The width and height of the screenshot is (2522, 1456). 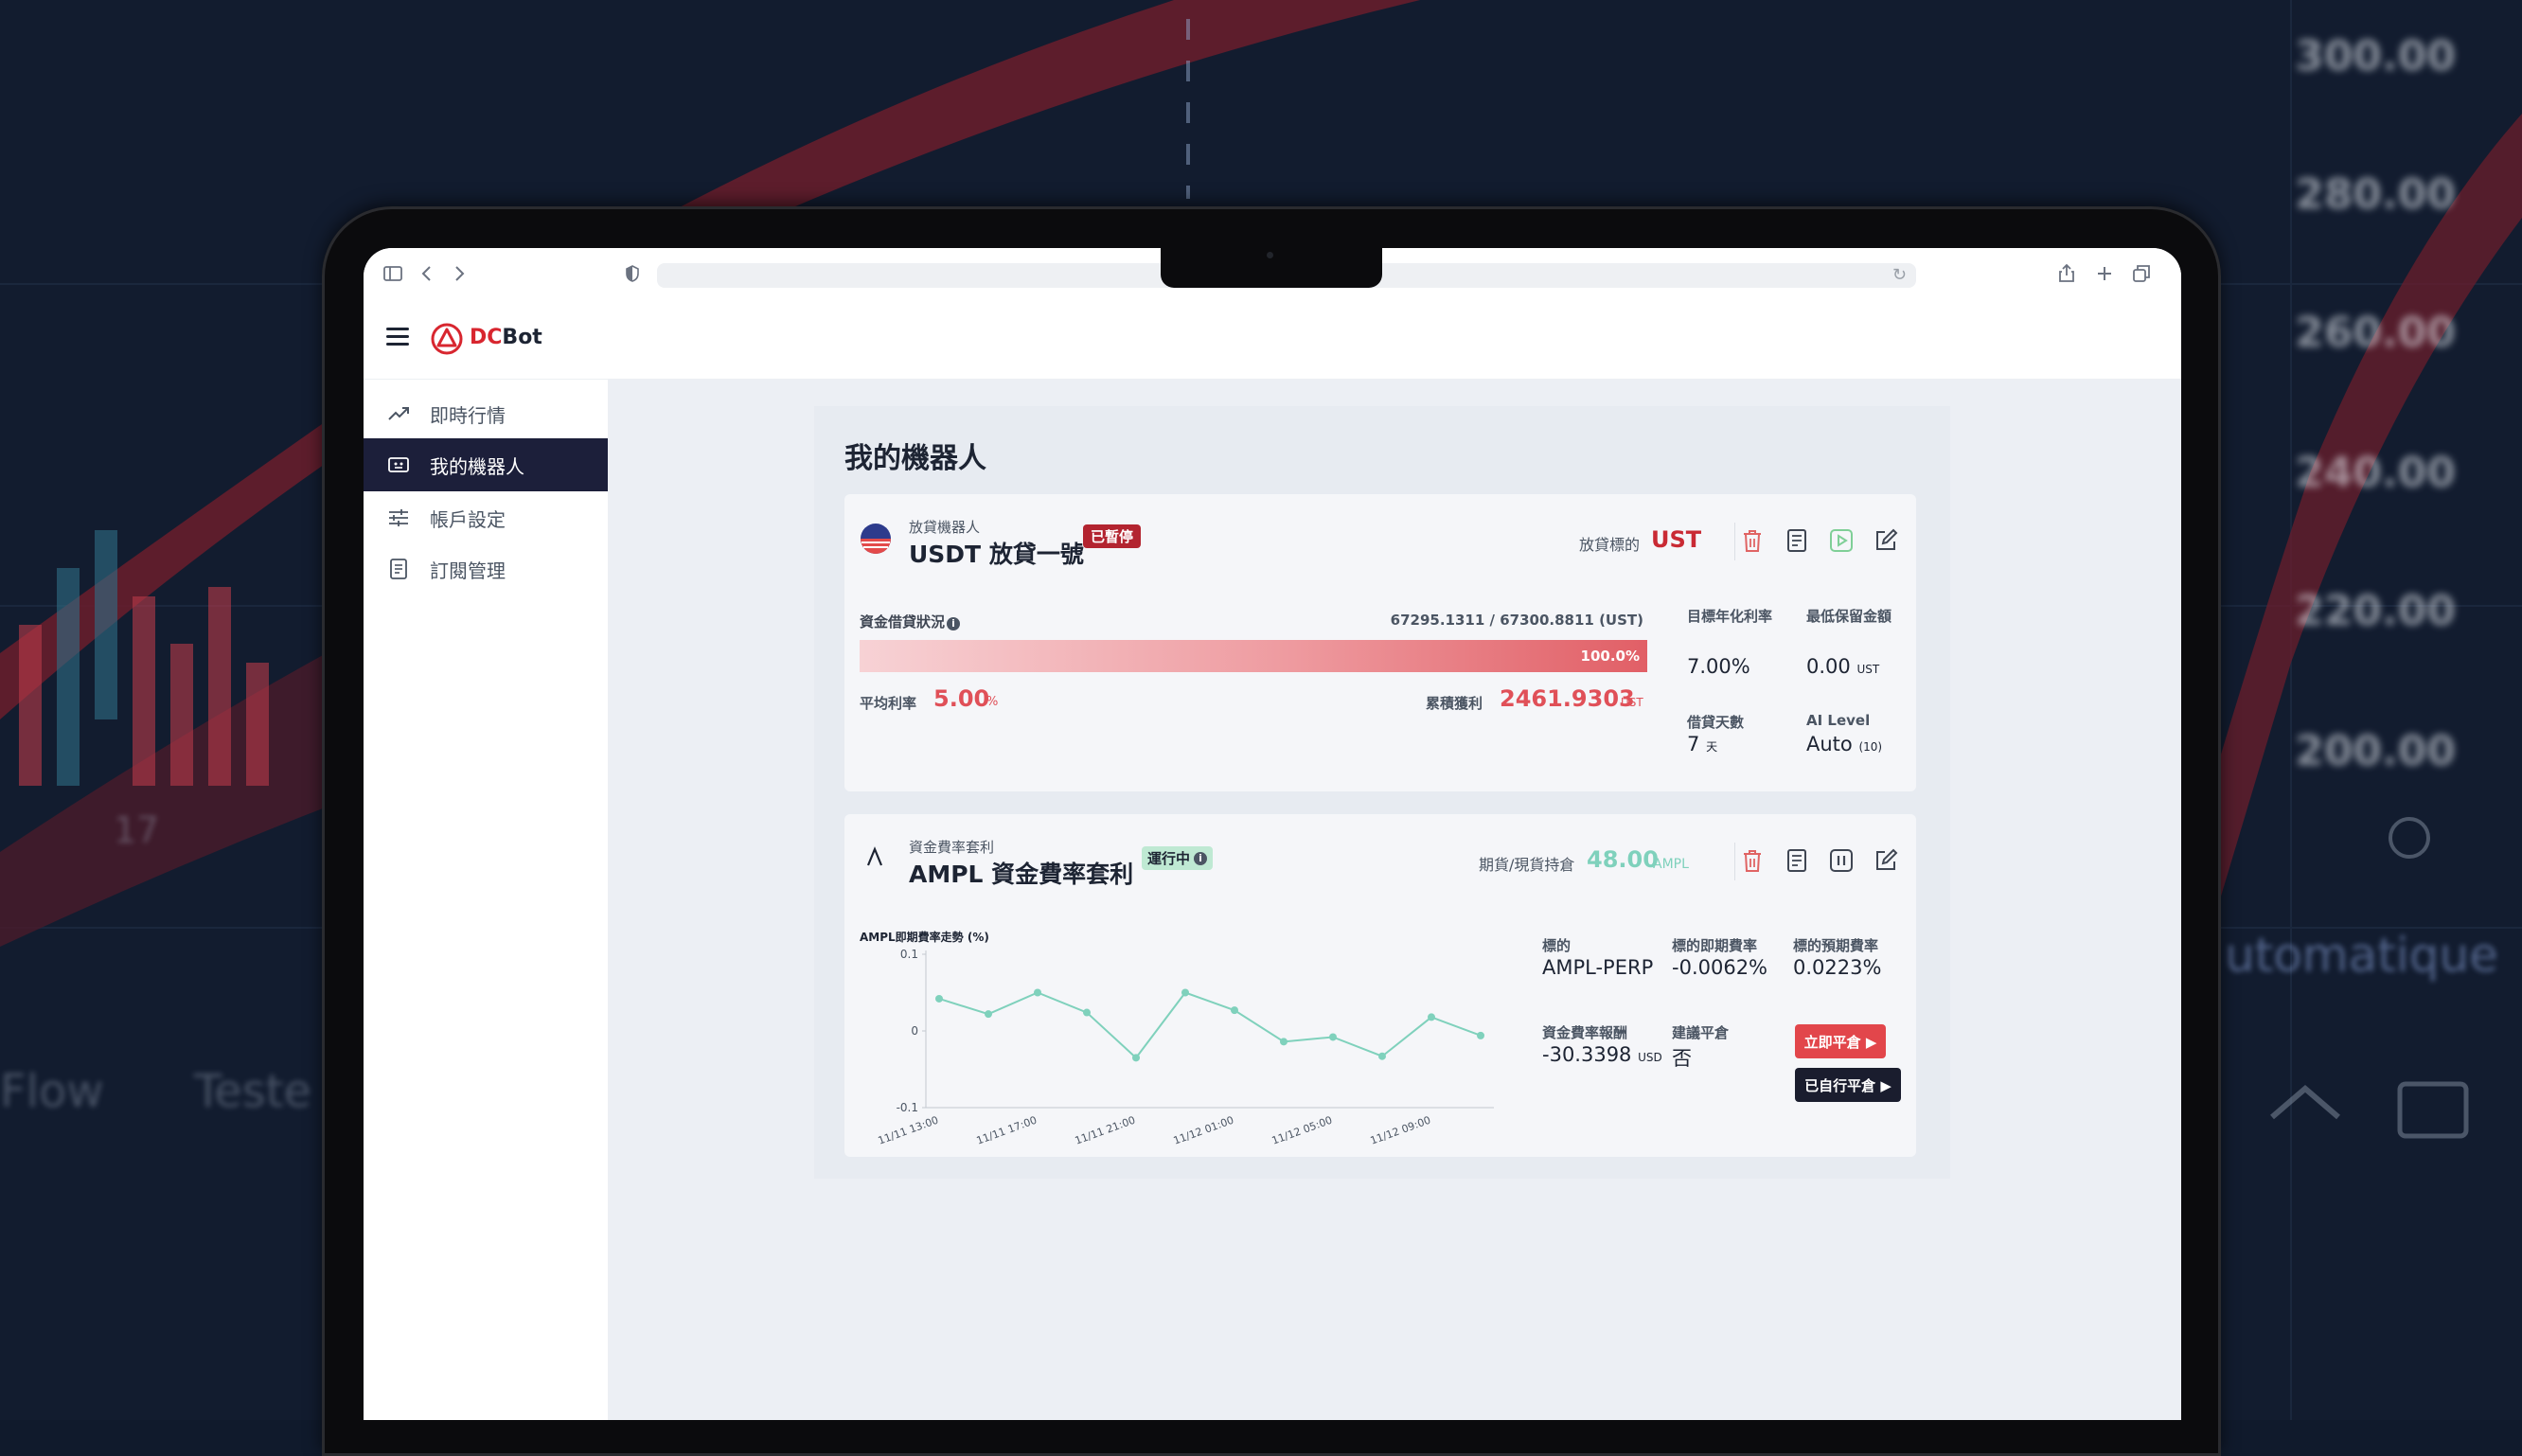 What do you see at coordinates (486, 413) in the screenshot?
I see `sidebar-item-market: 即時行情` at bounding box center [486, 413].